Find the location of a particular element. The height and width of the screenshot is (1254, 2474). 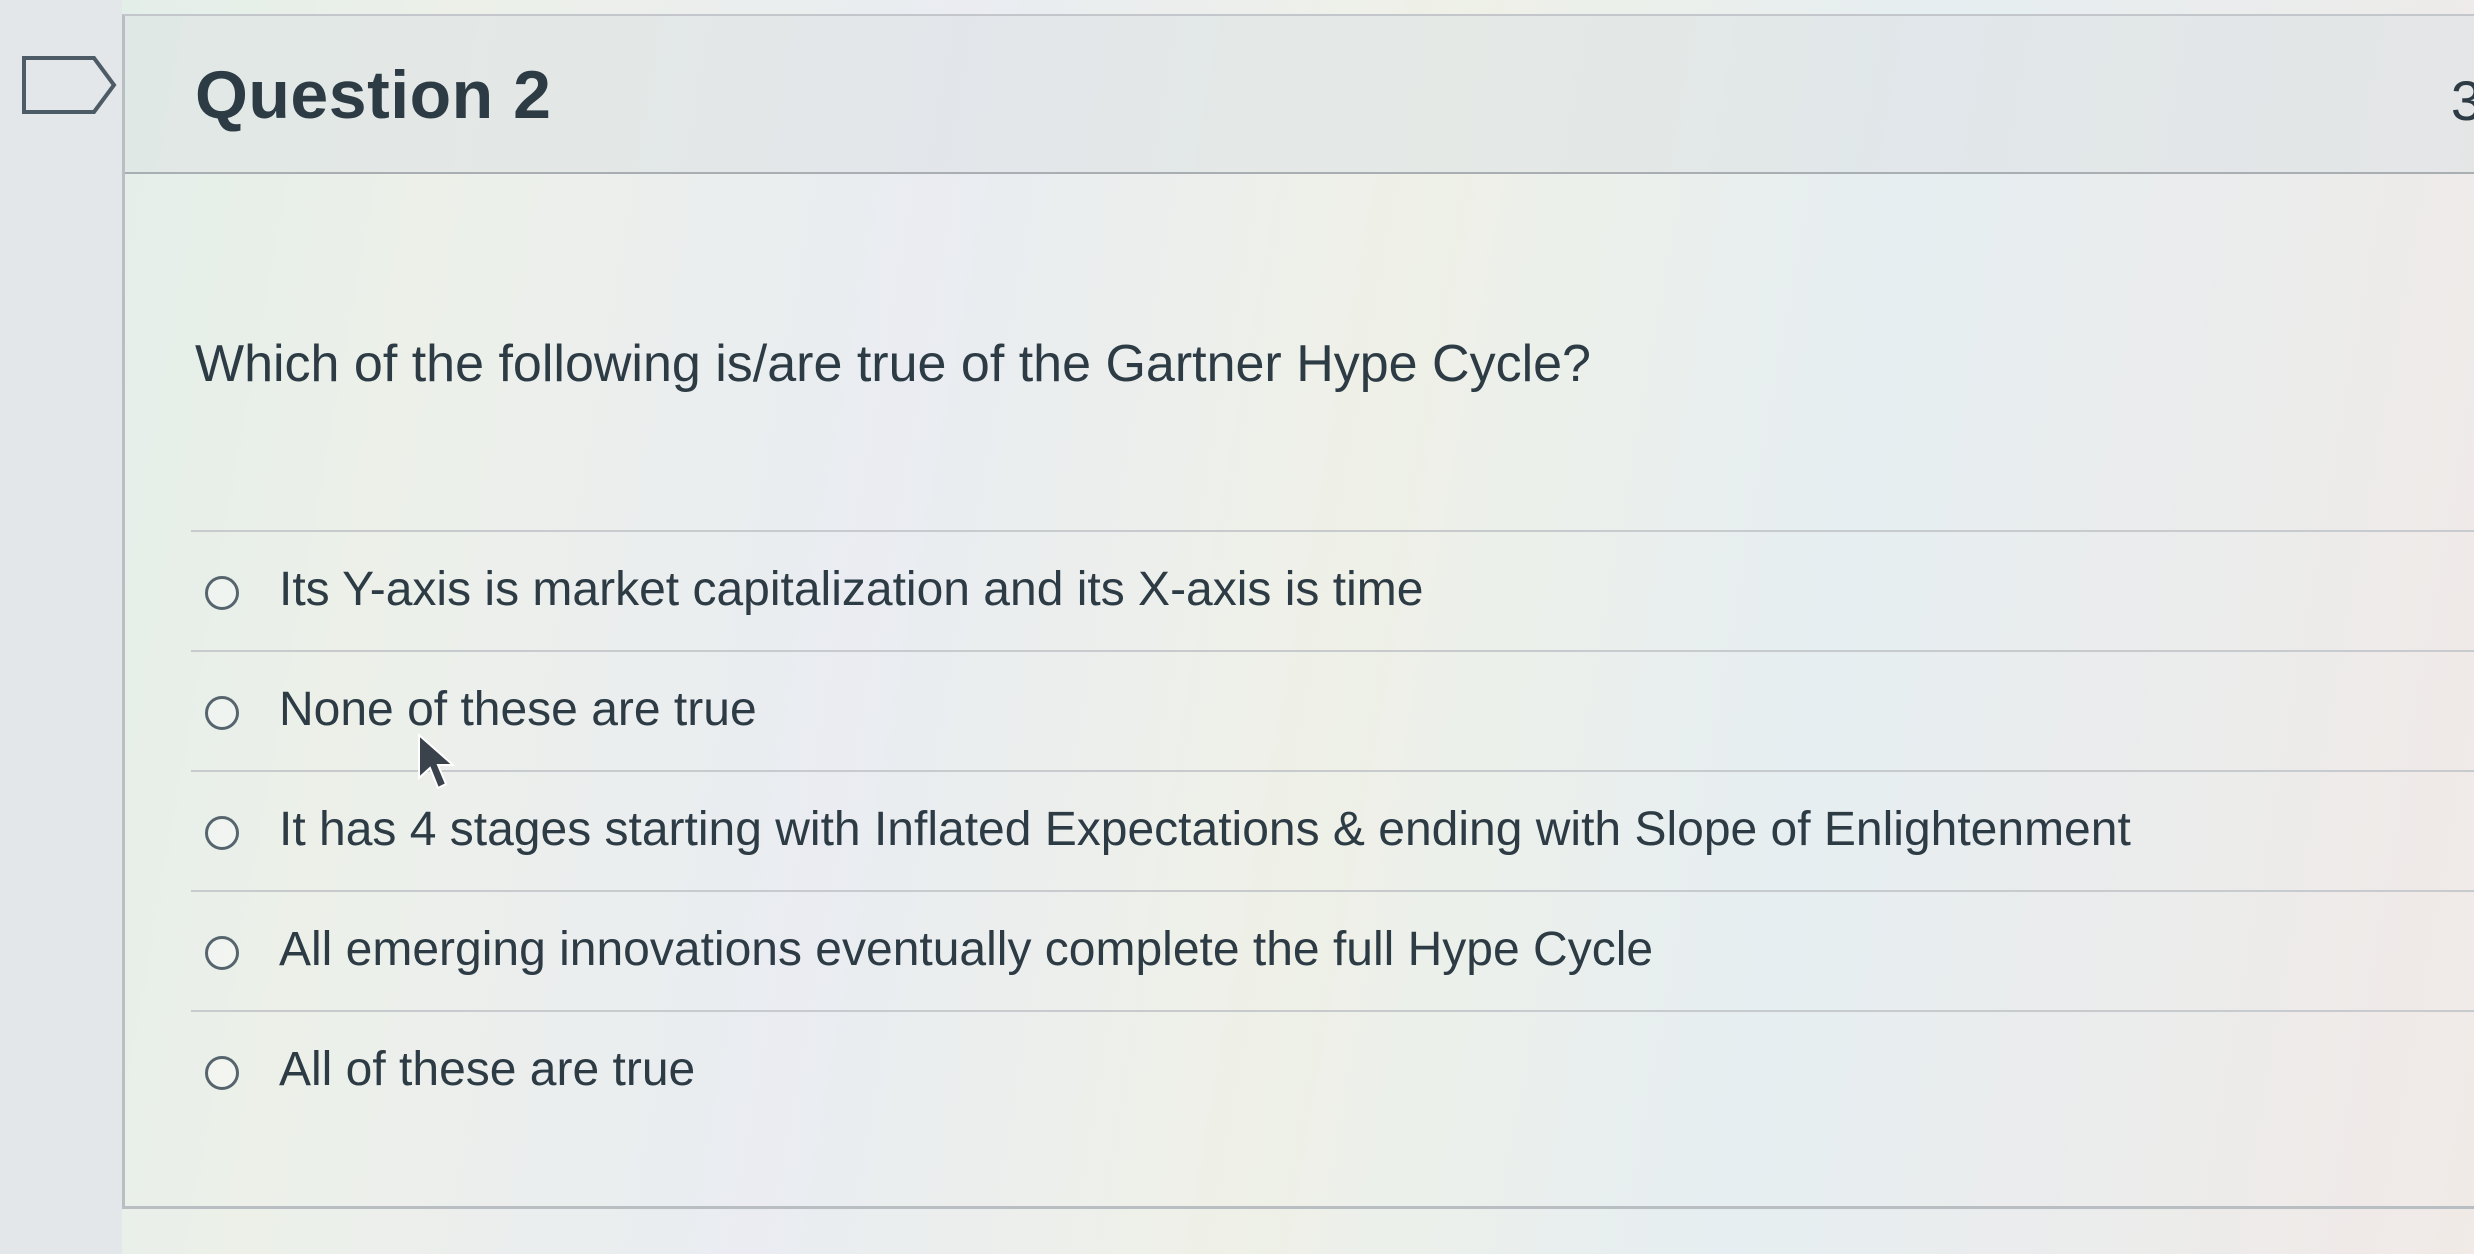

mouse-pointer-icon is located at coordinates (437, 761).